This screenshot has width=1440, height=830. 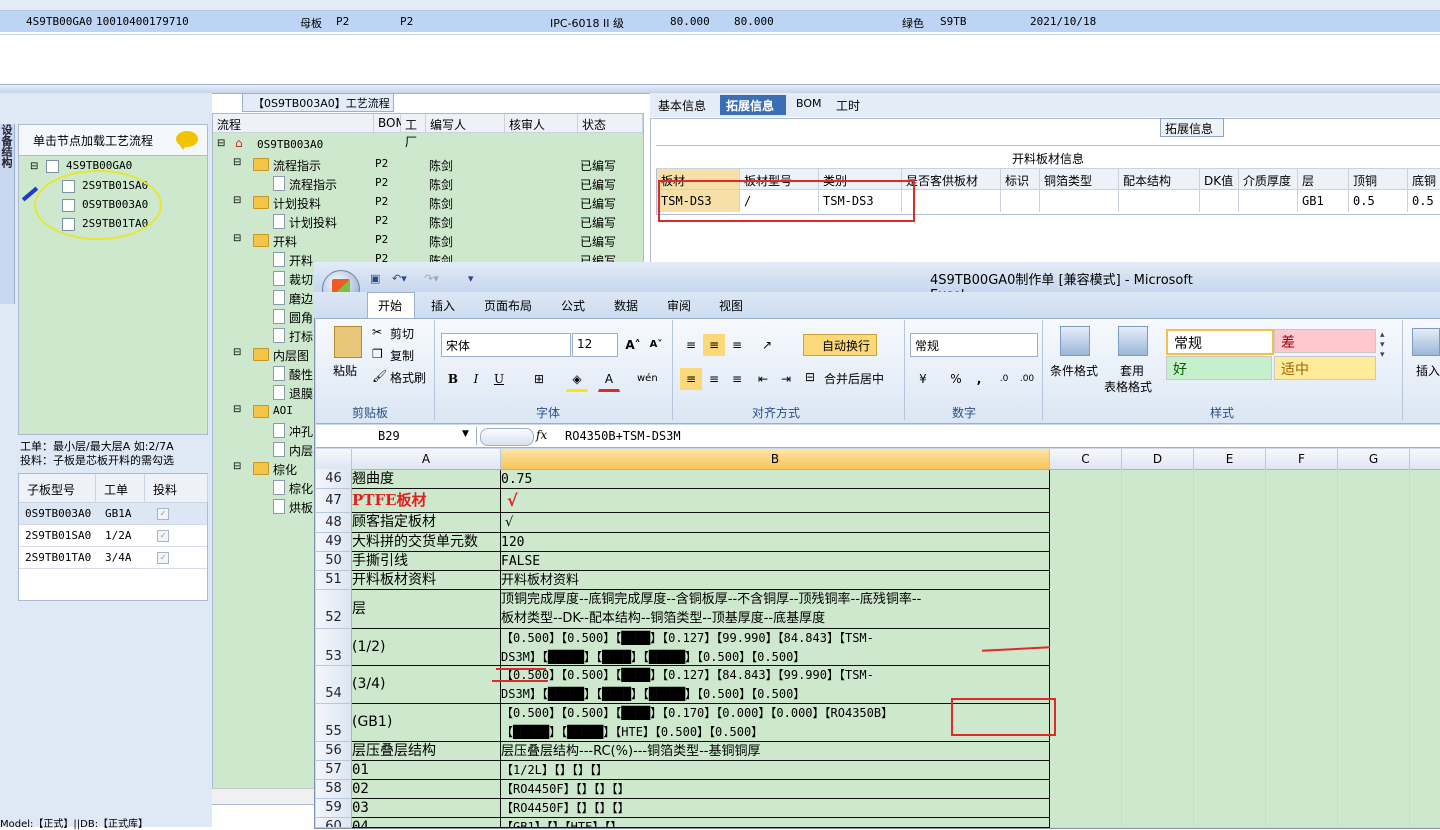 What do you see at coordinates (426, 685) in the screenshot?
I see `cell-a: (3/4)` at bounding box center [426, 685].